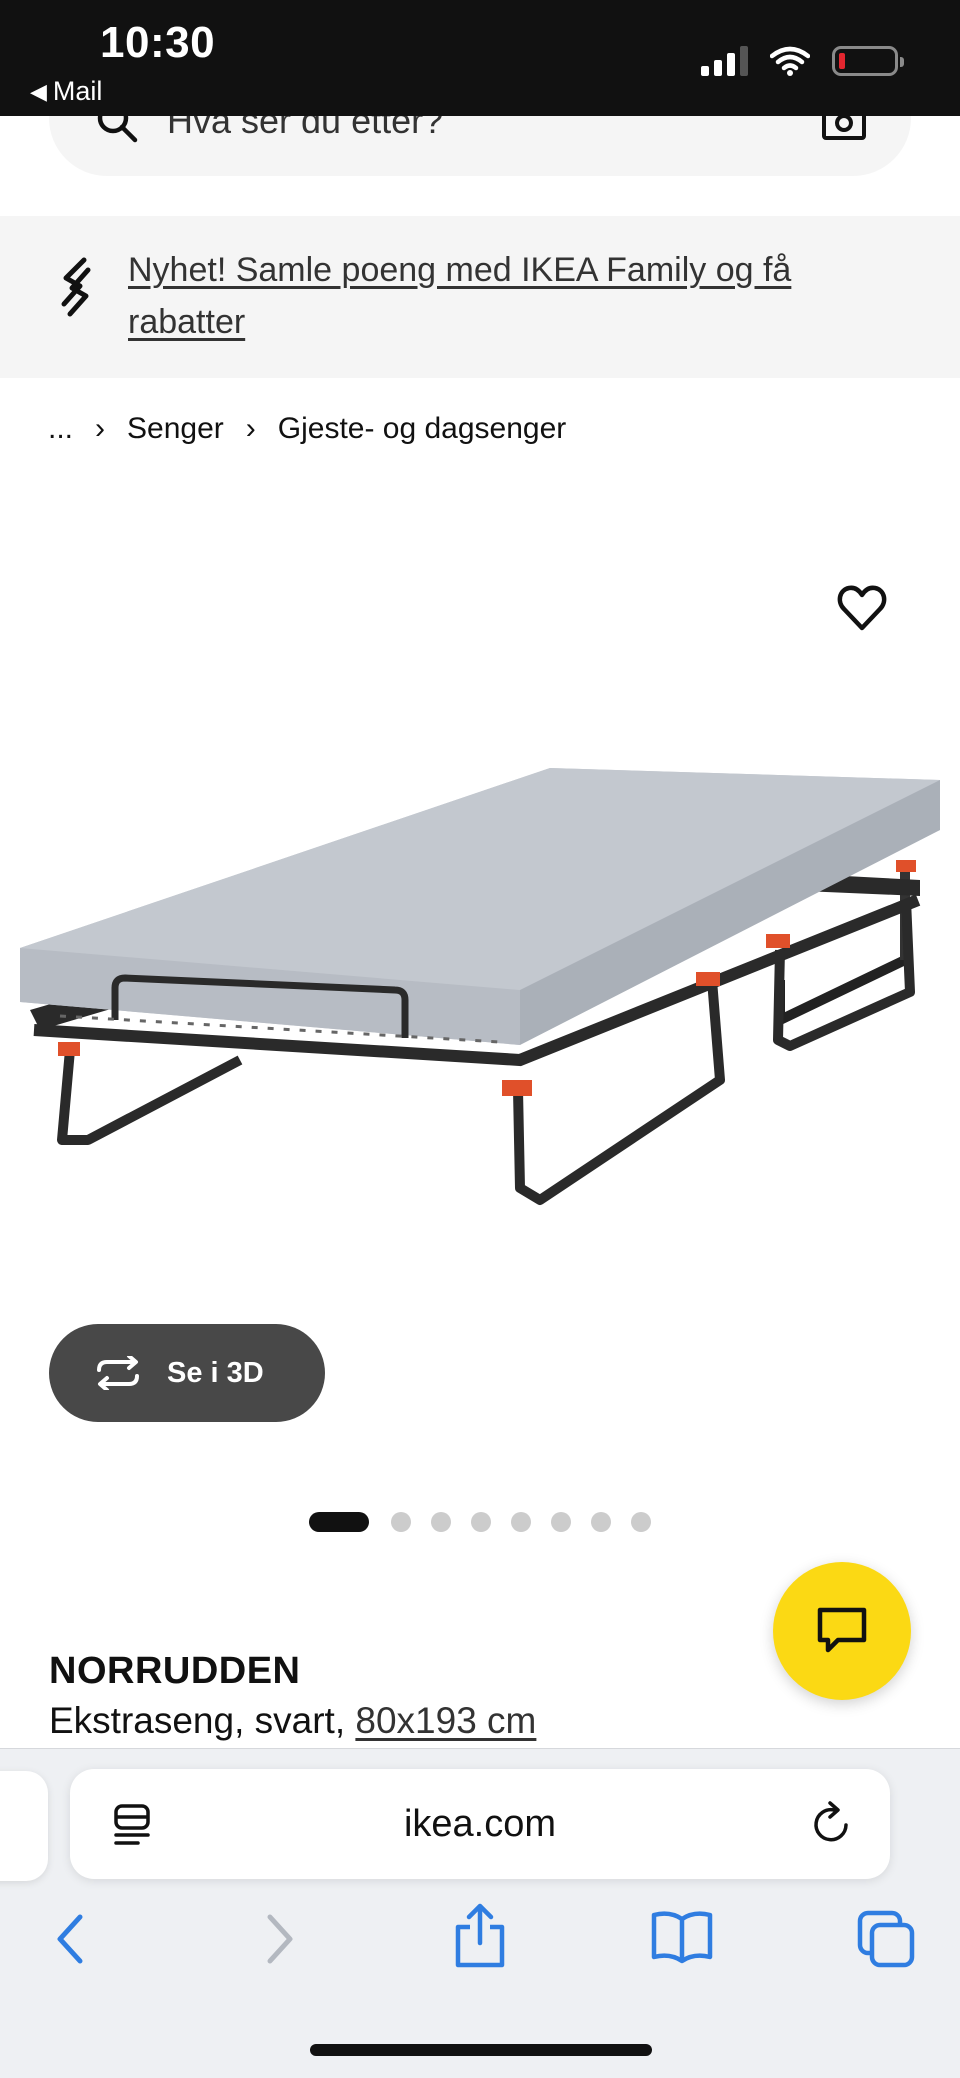 The height and width of the screenshot is (2078, 960). Describe the element at coordinates (862, 608) in the screenshot. I see `heart-icon` at that location.